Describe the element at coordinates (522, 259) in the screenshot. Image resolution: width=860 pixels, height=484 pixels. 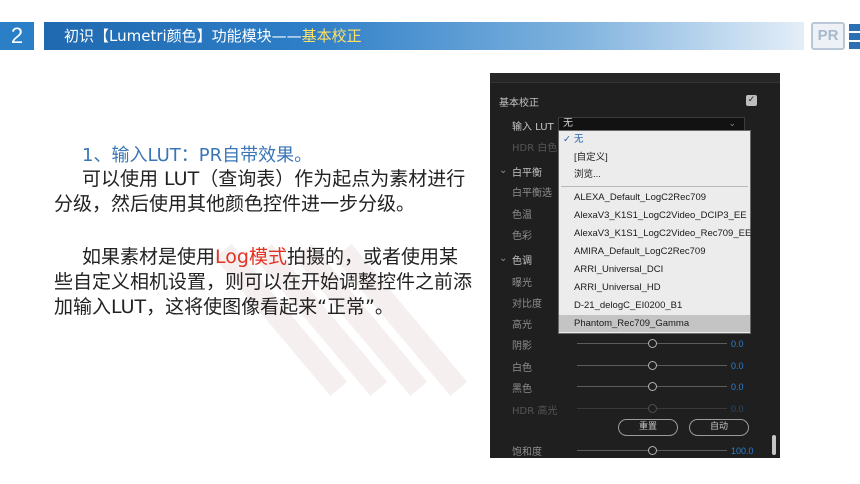
I see `tone-label: 色调` at that location.